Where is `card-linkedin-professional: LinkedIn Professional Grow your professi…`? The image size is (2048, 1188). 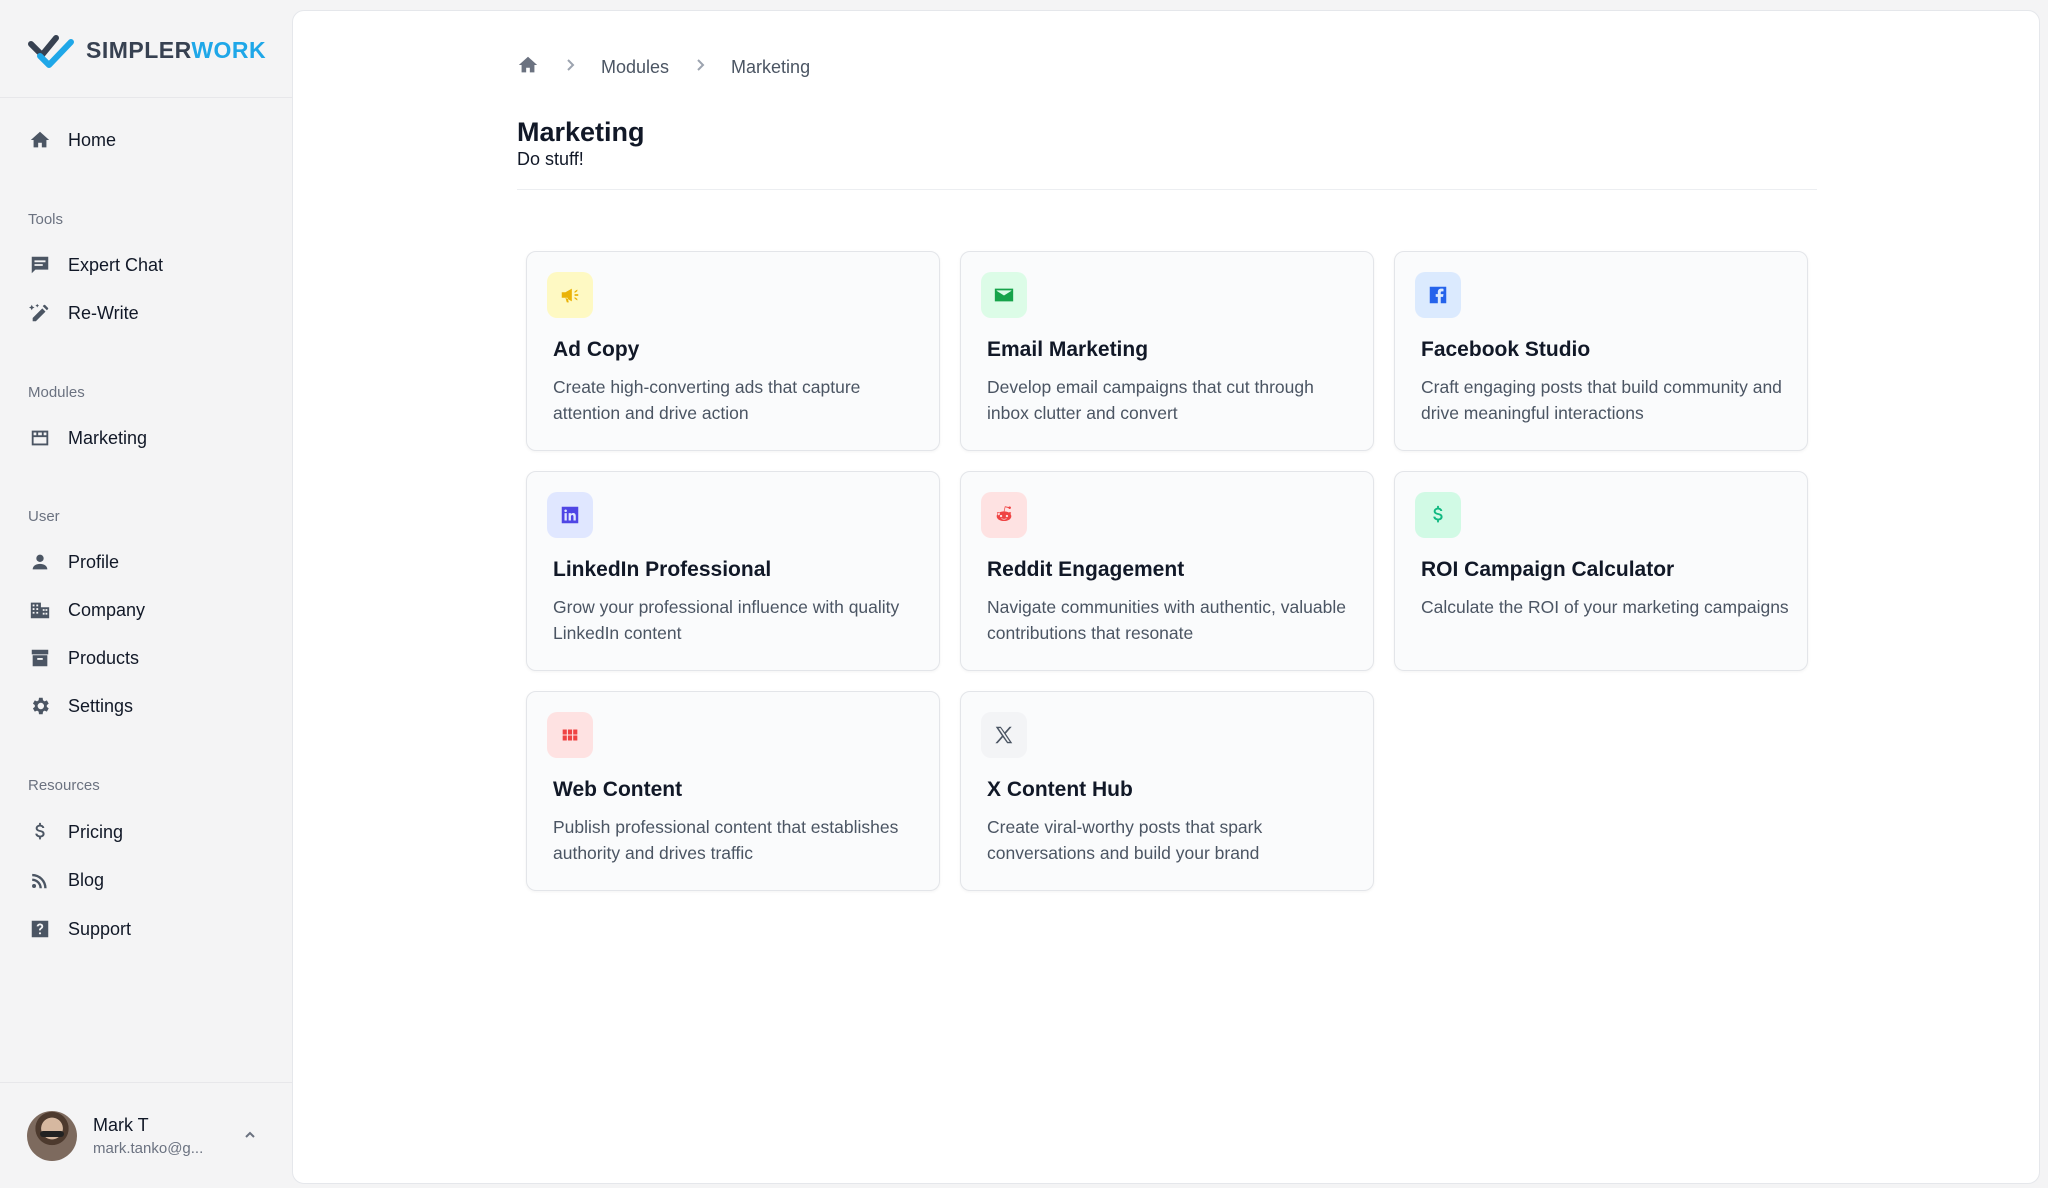 card-linkedin-professional: LinkedIn Professional Grow your professi… is located at coordinates (733, 571).